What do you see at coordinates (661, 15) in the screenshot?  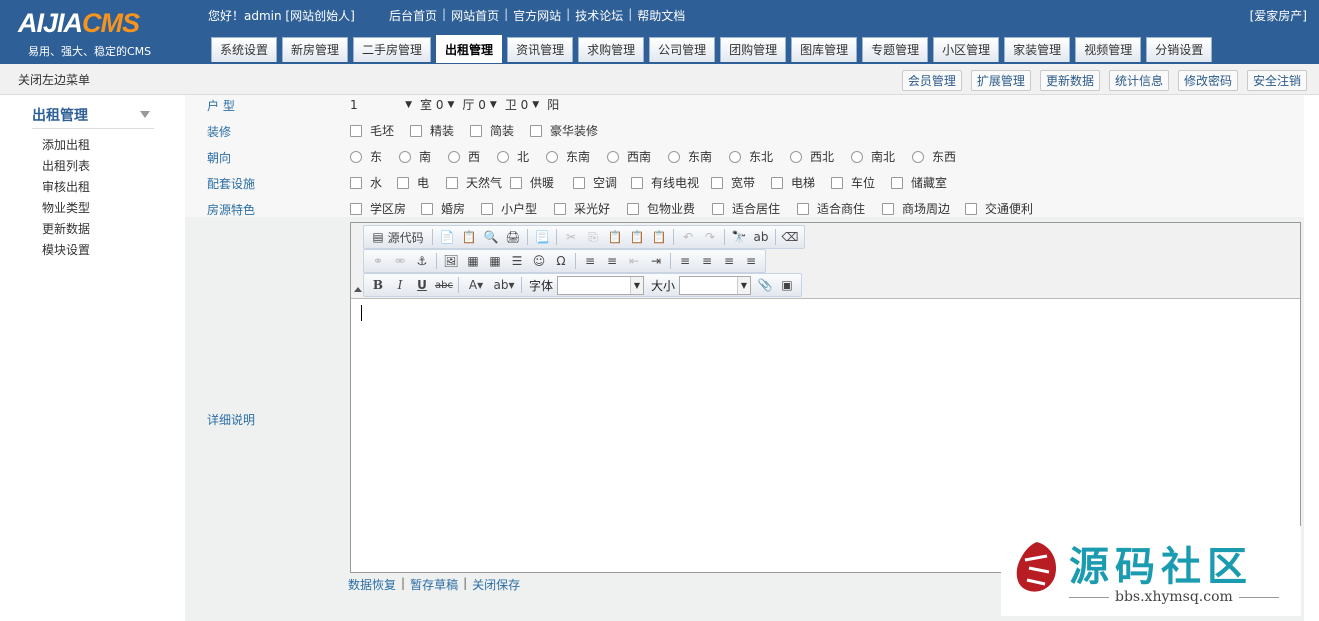 I see `link-help-docs: 帮助文档` at bounding box center [661, 15].